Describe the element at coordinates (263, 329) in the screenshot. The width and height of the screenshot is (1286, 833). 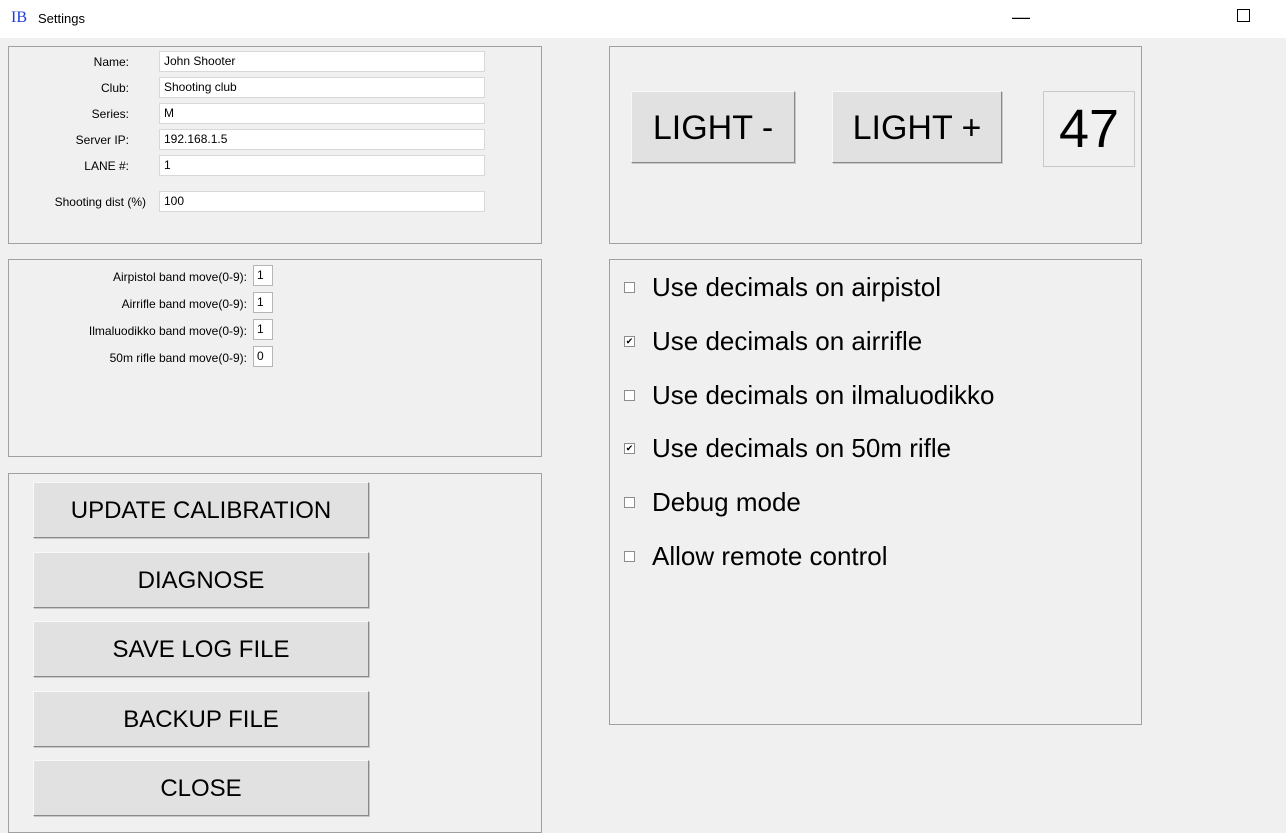
I see `ilmaluodikko-band-field: 1` at that location.